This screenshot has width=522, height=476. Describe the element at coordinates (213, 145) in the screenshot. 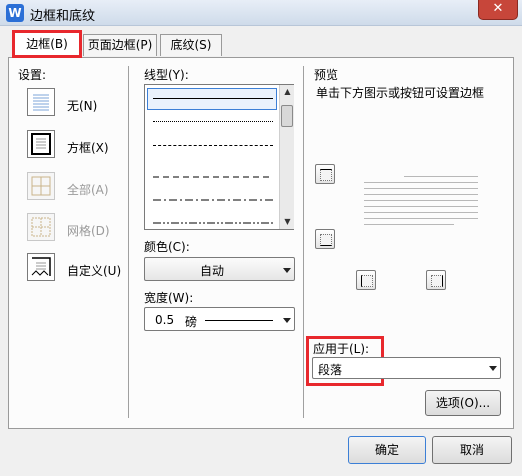

I see `style-option-dashed-small` at that location.